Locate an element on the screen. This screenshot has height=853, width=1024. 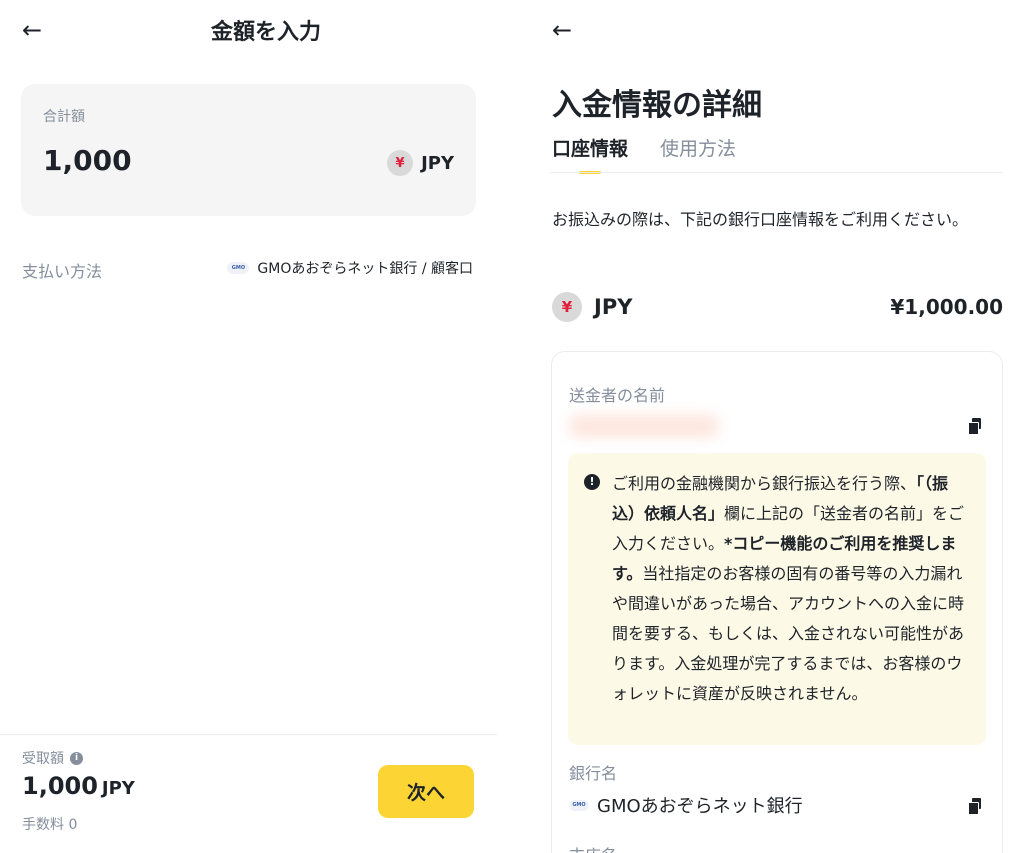
tabs-divider is located at coordinates (776, 172).